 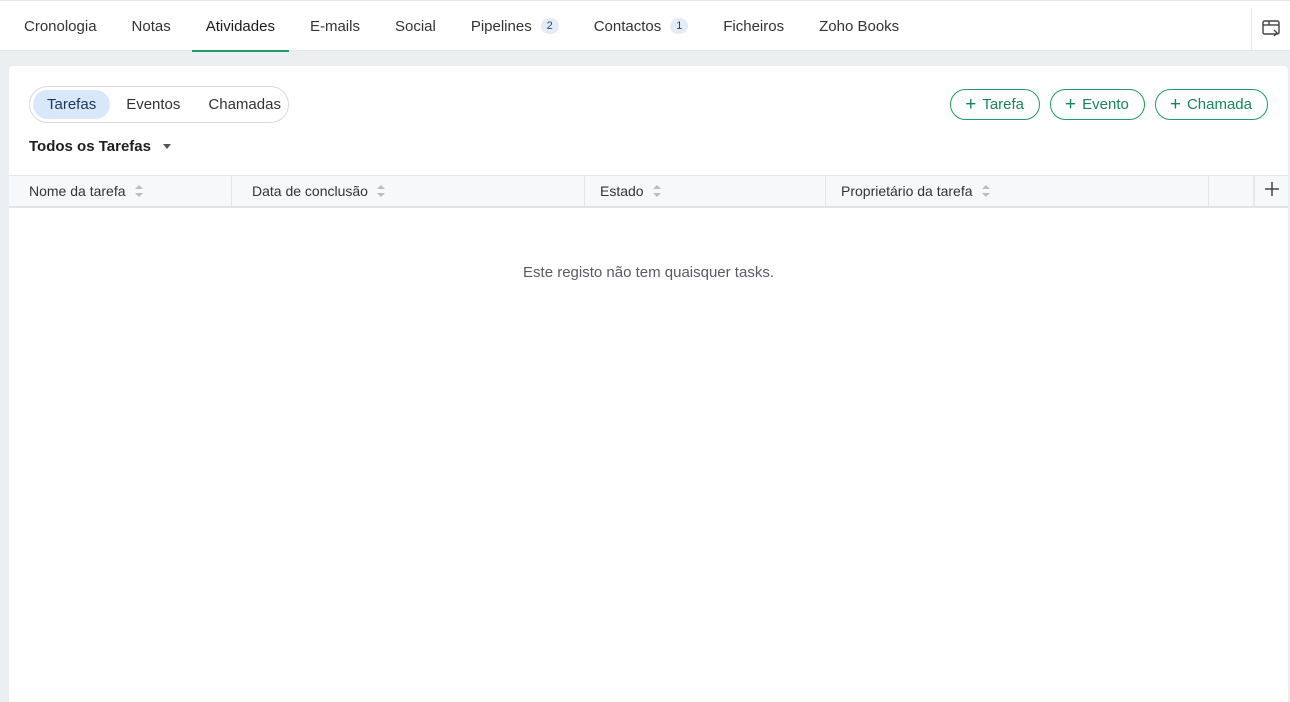 I want to click on tab-notas: Notas, so click(x=151, y=26).